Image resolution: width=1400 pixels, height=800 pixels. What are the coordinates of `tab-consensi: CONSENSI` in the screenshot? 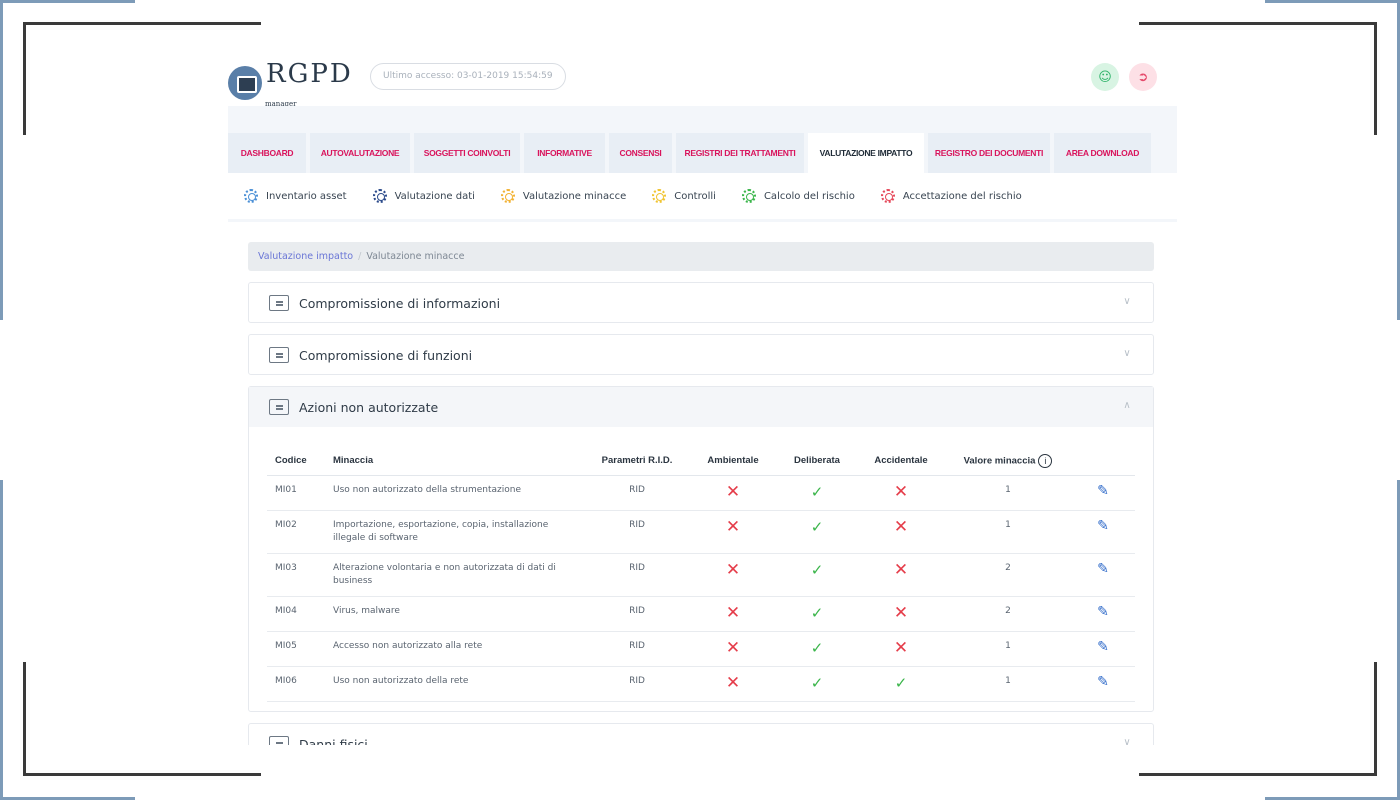 It's located at (640, 153).